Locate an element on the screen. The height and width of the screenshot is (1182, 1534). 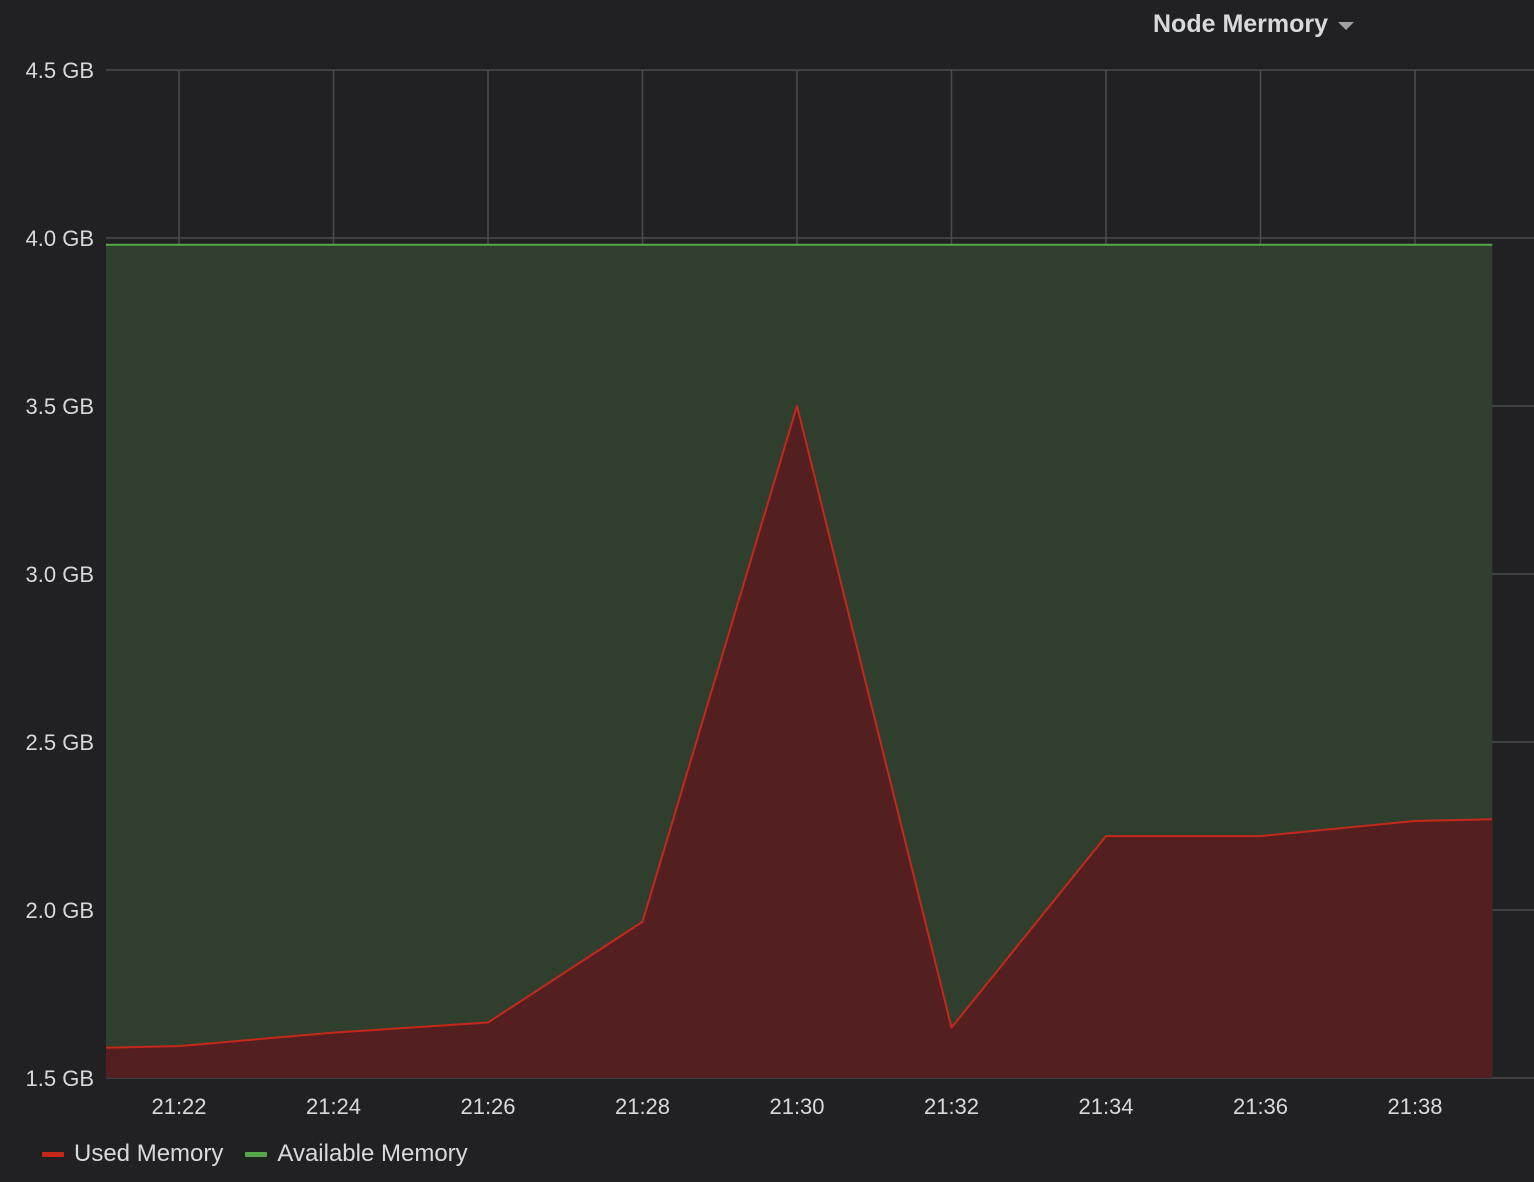
x-tick-label: 21:26 is located at coordinates (487, 1106).